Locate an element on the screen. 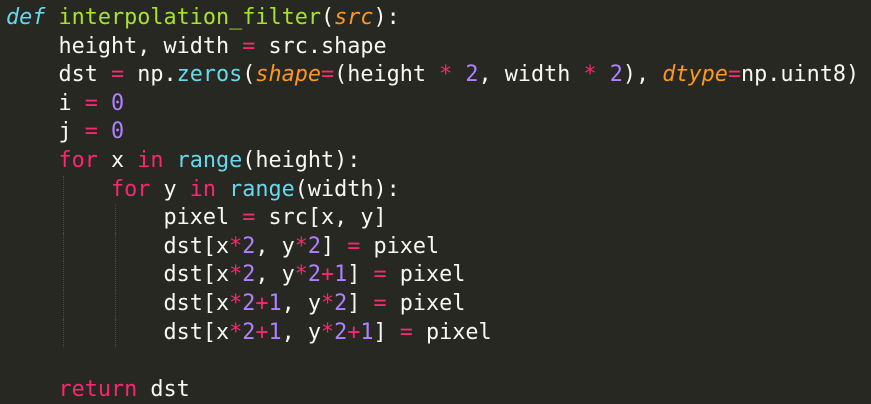 This screenshot has width=871, height=404. code-line: dst[x*2+1, y*2+1] = pixel is located at coordinates (435, 333).